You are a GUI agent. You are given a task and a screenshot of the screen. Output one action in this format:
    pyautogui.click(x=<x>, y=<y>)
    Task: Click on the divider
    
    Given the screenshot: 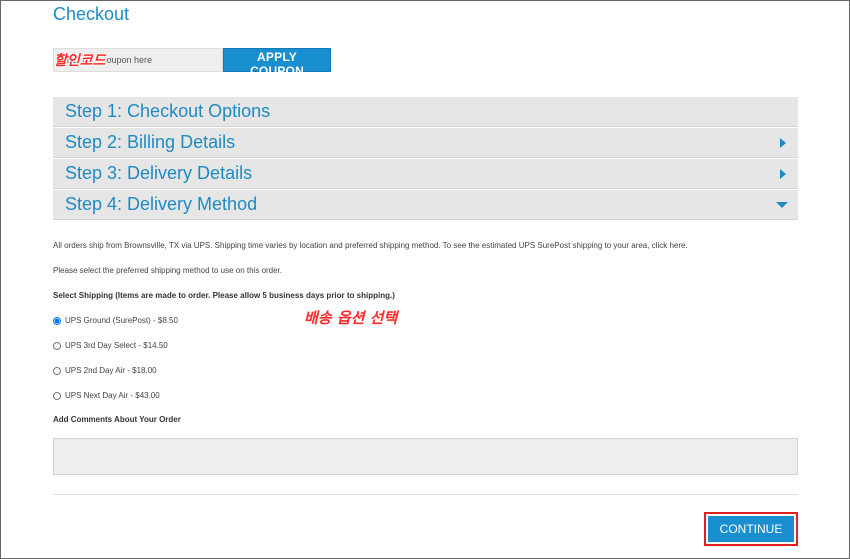 What is the action you would take?
    pyautogui.click(x=425, y=494)
    